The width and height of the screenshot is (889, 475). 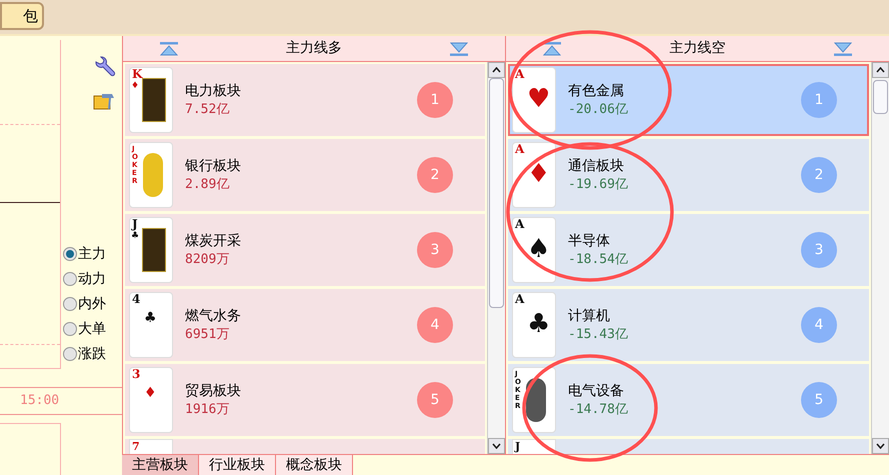 What do you see at coordinates (596, 91) in the screenshot?
I see `sector-name: 有色金属` at bounding box center [596, 91].